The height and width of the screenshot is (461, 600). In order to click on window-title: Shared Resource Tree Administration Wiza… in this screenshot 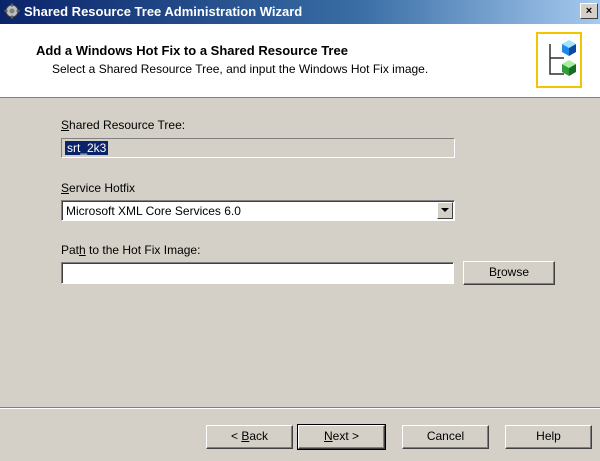, I will do `click(163, 11)`.